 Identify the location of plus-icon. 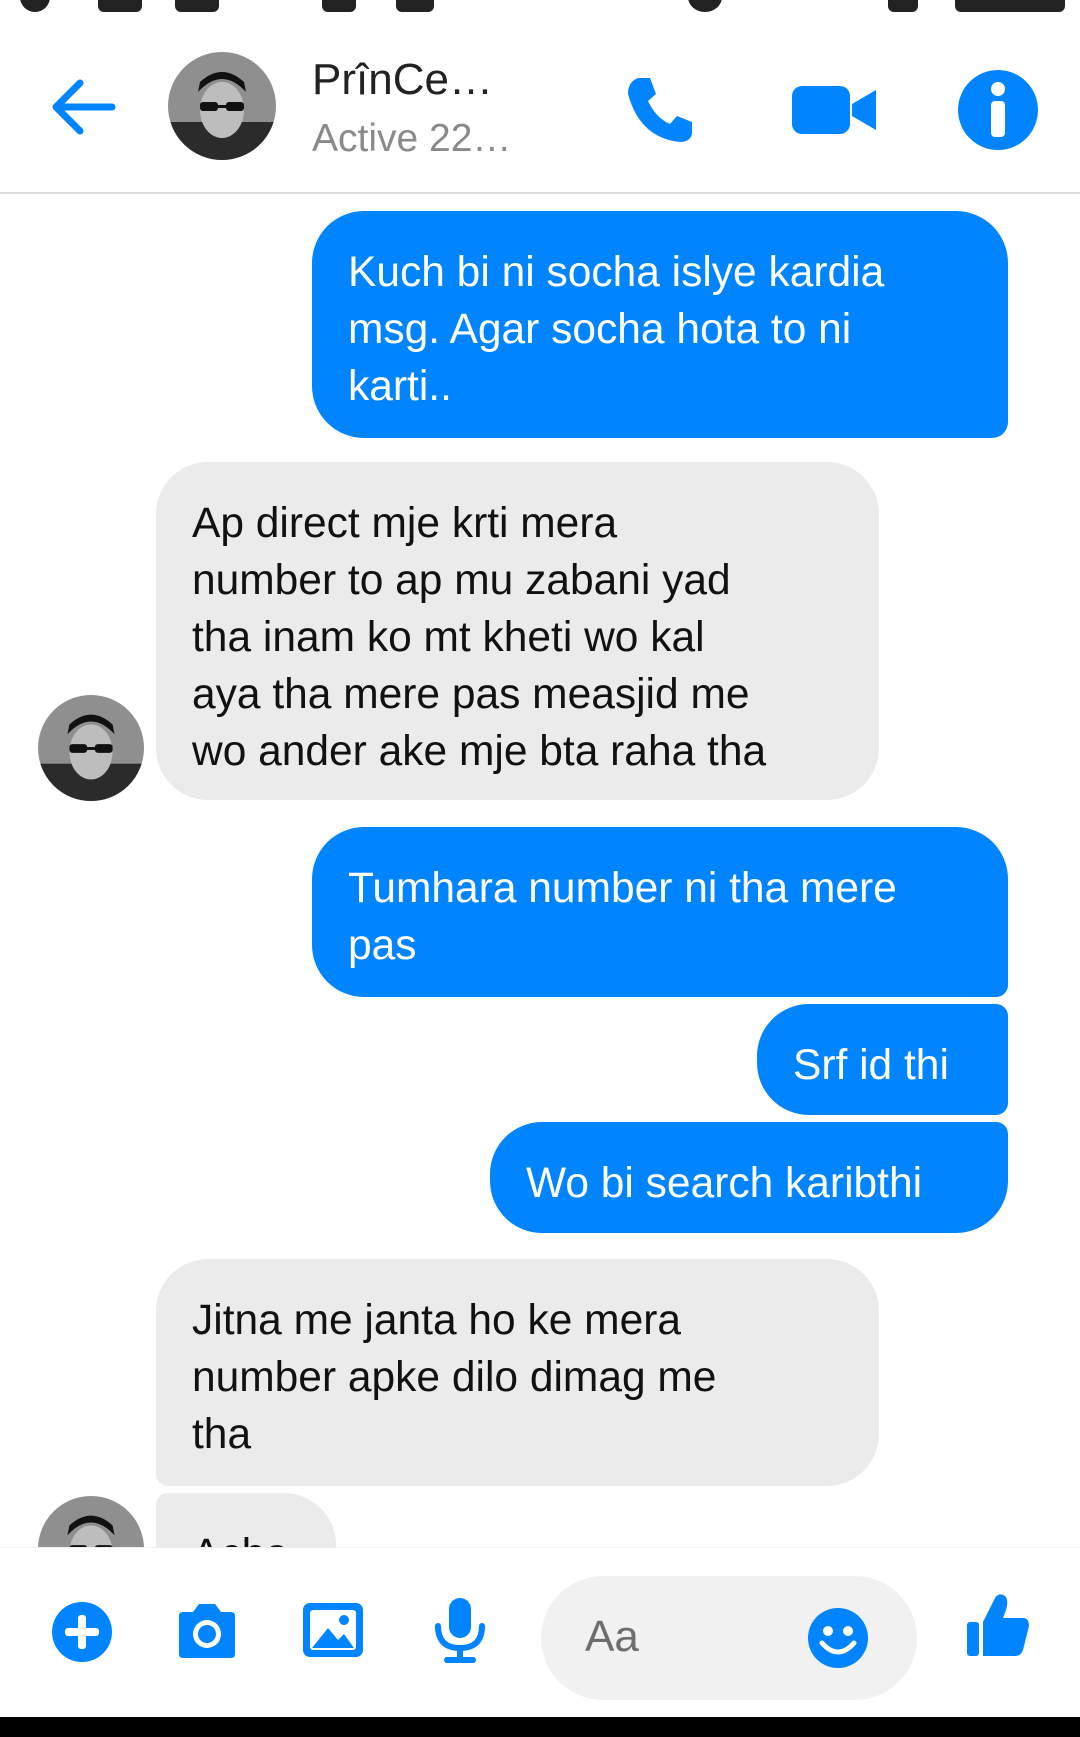
(82, 1632).